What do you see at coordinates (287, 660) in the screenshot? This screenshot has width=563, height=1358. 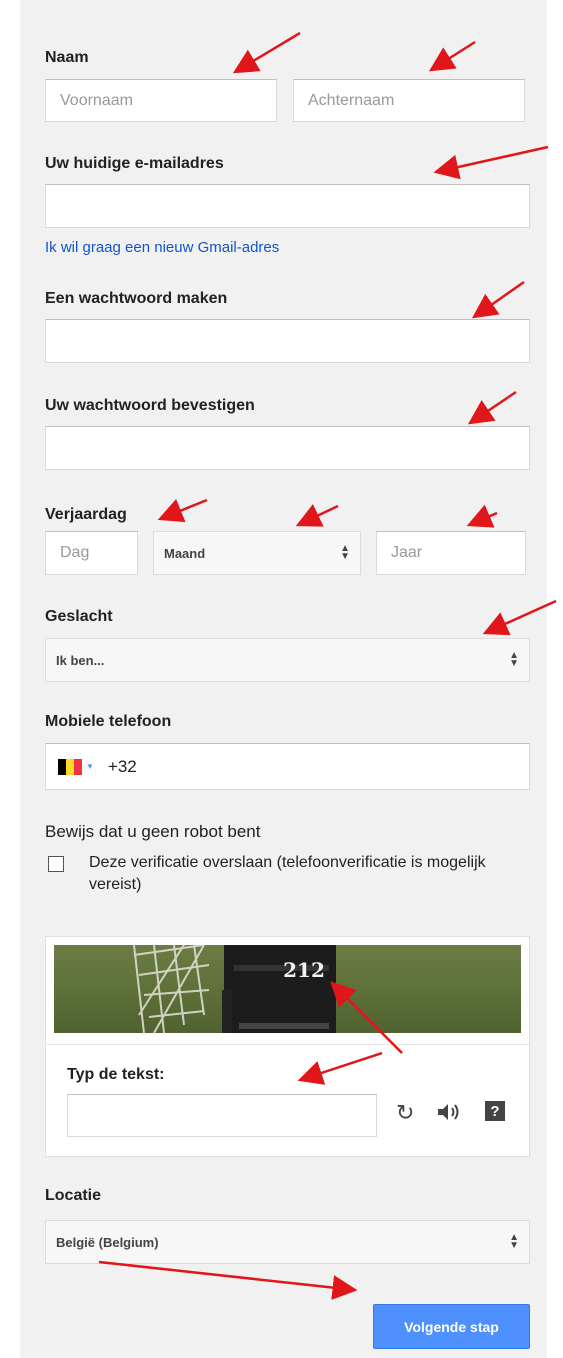 I see `gender-select: Ik ben... ▲ ▼` at bounding box center [287, 660].